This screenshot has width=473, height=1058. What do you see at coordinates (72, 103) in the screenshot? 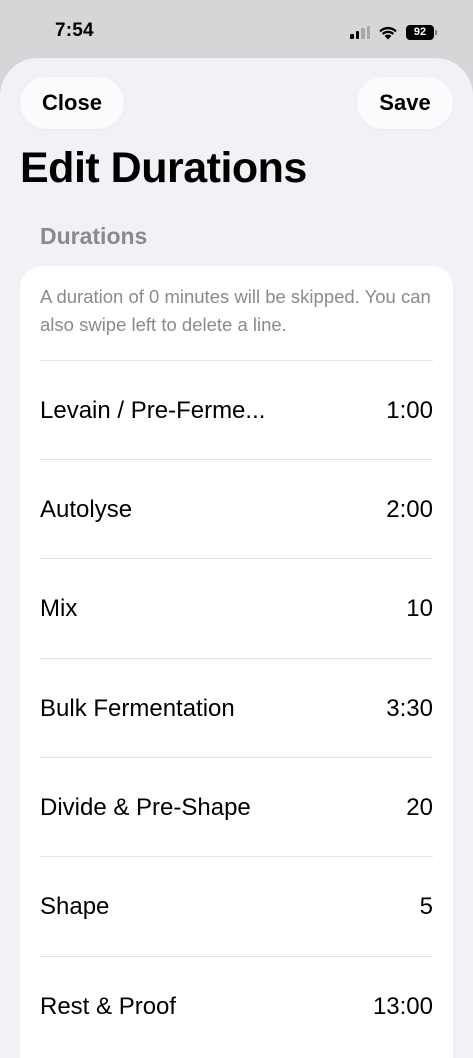
I see `close-button: Close` at bounding box center [72, 103].